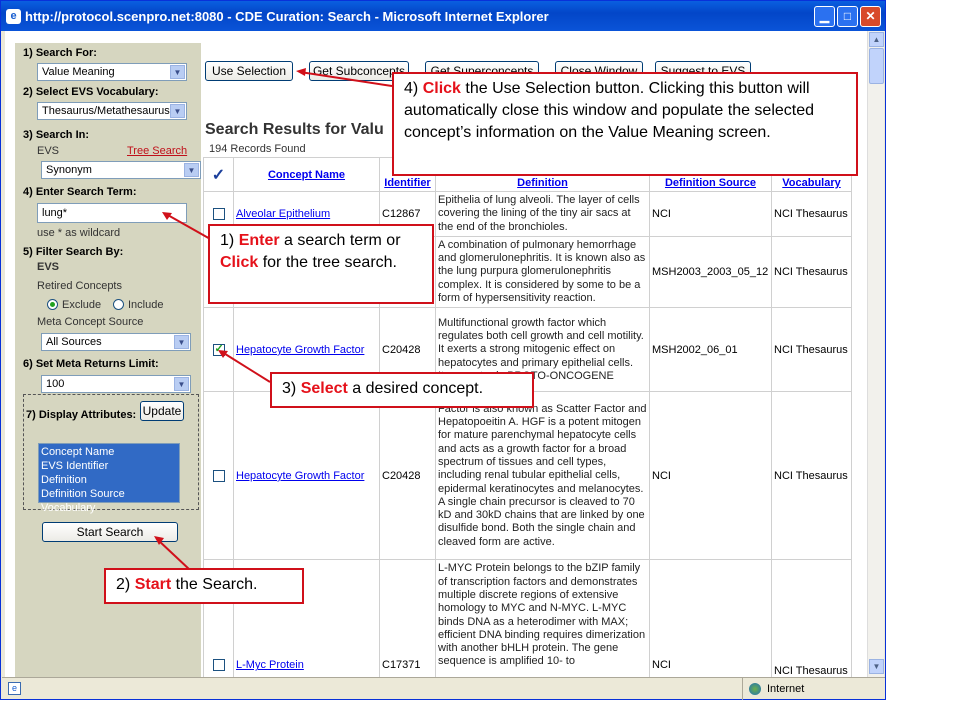  Describe the element at coordinates (218, 174) in the screenshot. I see `check-all-header: ✓` at that location.